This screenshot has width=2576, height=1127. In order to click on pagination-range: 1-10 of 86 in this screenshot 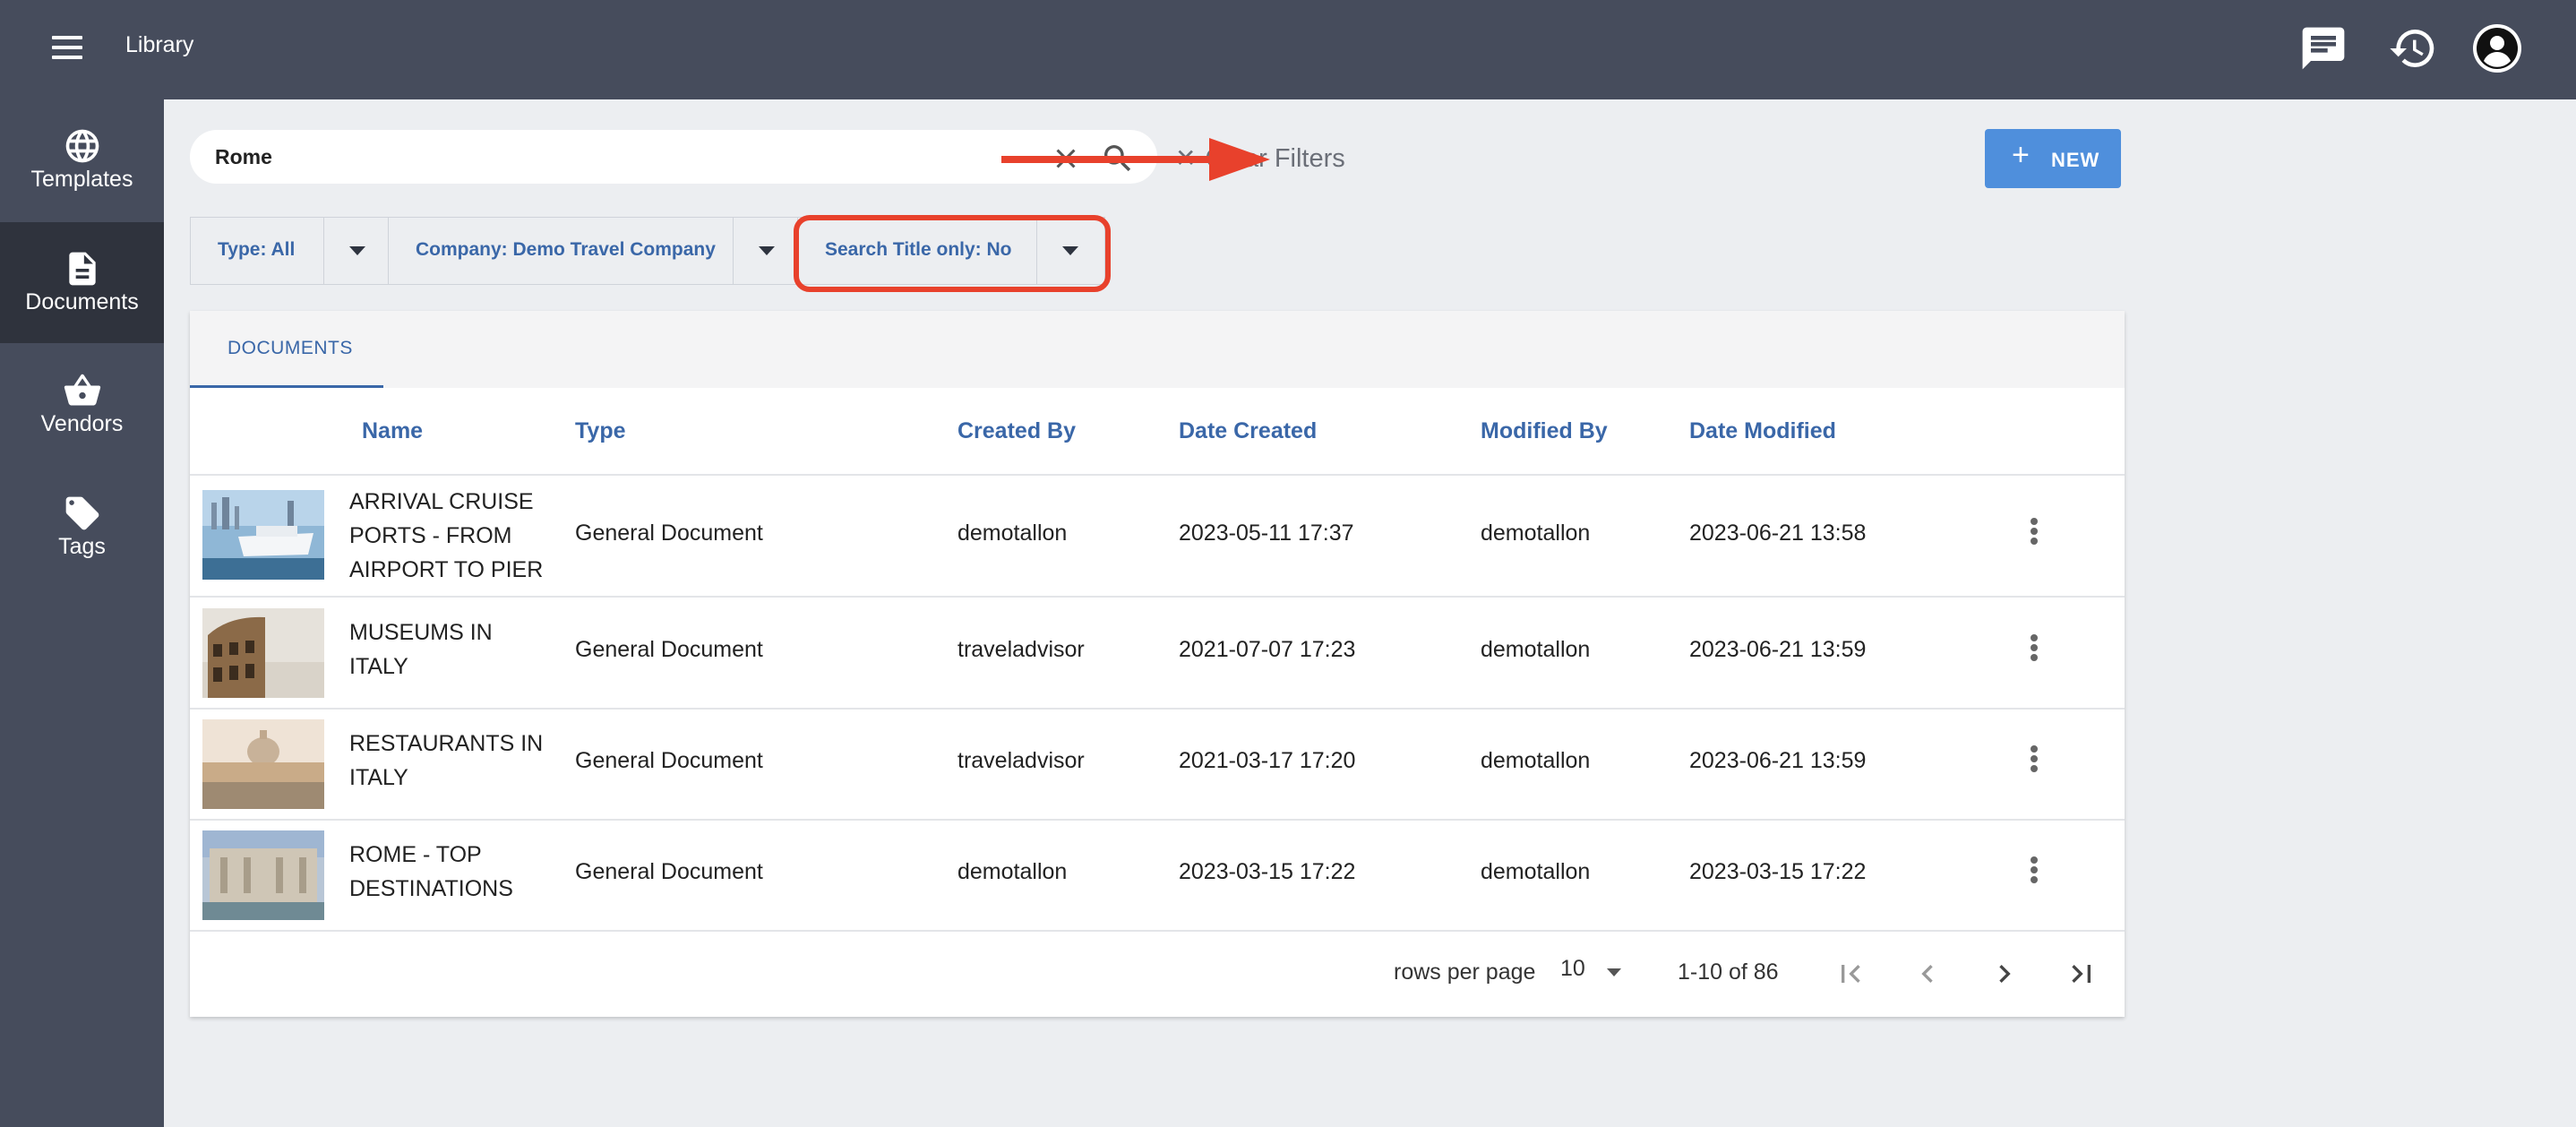, I will do `click(1728, 972)`.